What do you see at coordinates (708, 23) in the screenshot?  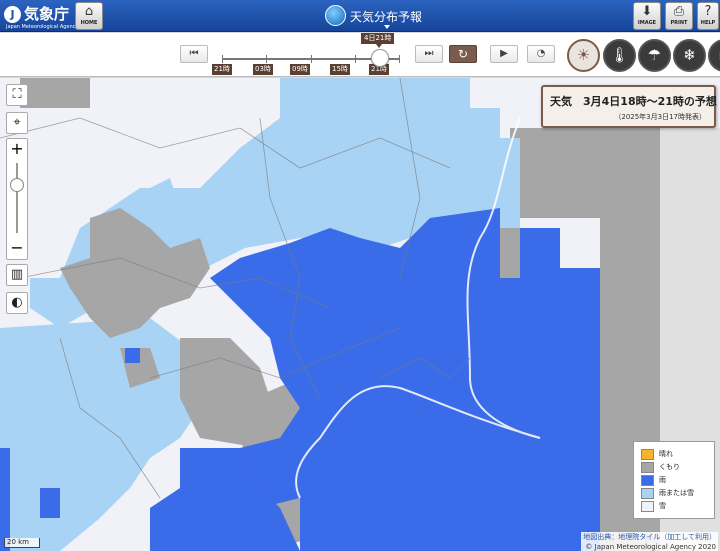 I see `help-label: HELP` at bounding box center [708, 23].